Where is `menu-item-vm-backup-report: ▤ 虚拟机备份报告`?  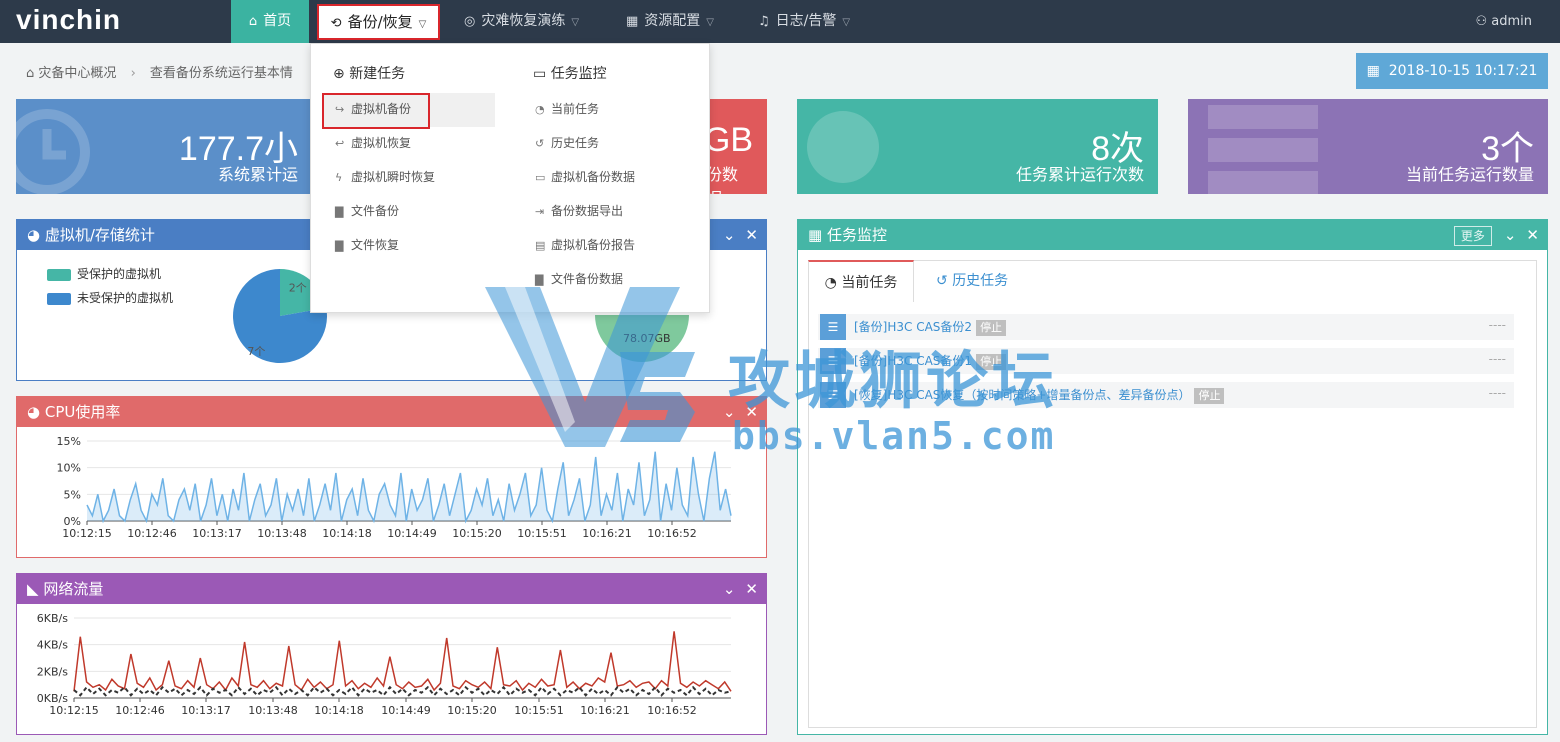 menu-item-vm-backup-report: ▤ 虚拟机备份报告 is located at coordinates (613, 246).